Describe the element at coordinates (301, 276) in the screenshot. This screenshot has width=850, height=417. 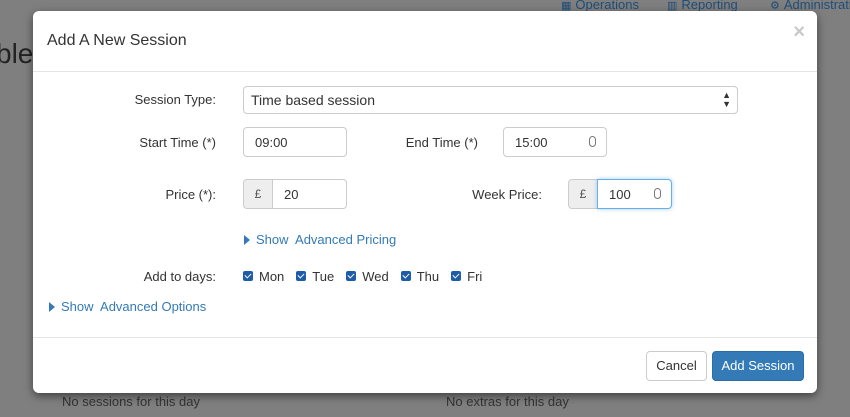
I see `tue-checkbox` at that location.